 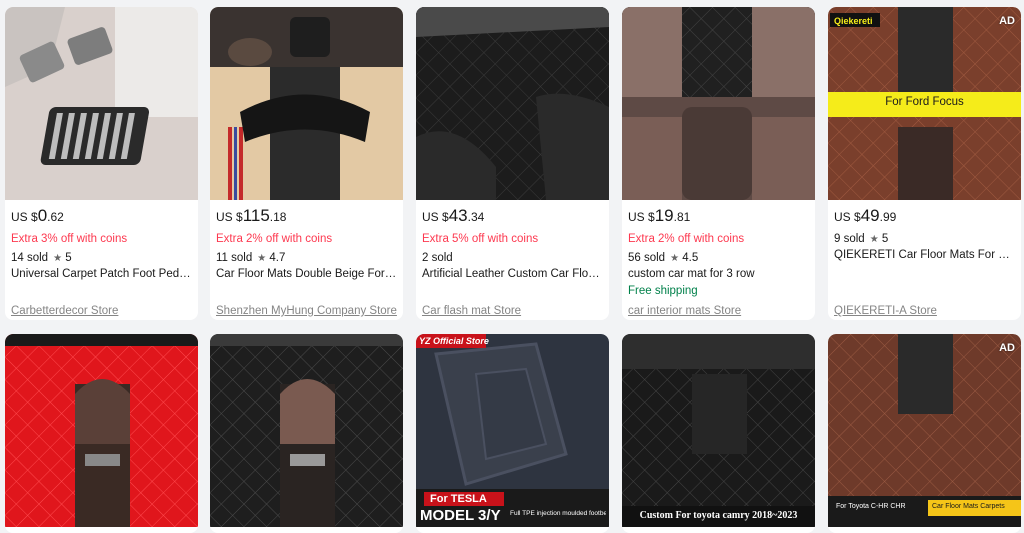 I want to click on product-image: Qiekereti For Ford Focus AD, so click(x=924, y=103).